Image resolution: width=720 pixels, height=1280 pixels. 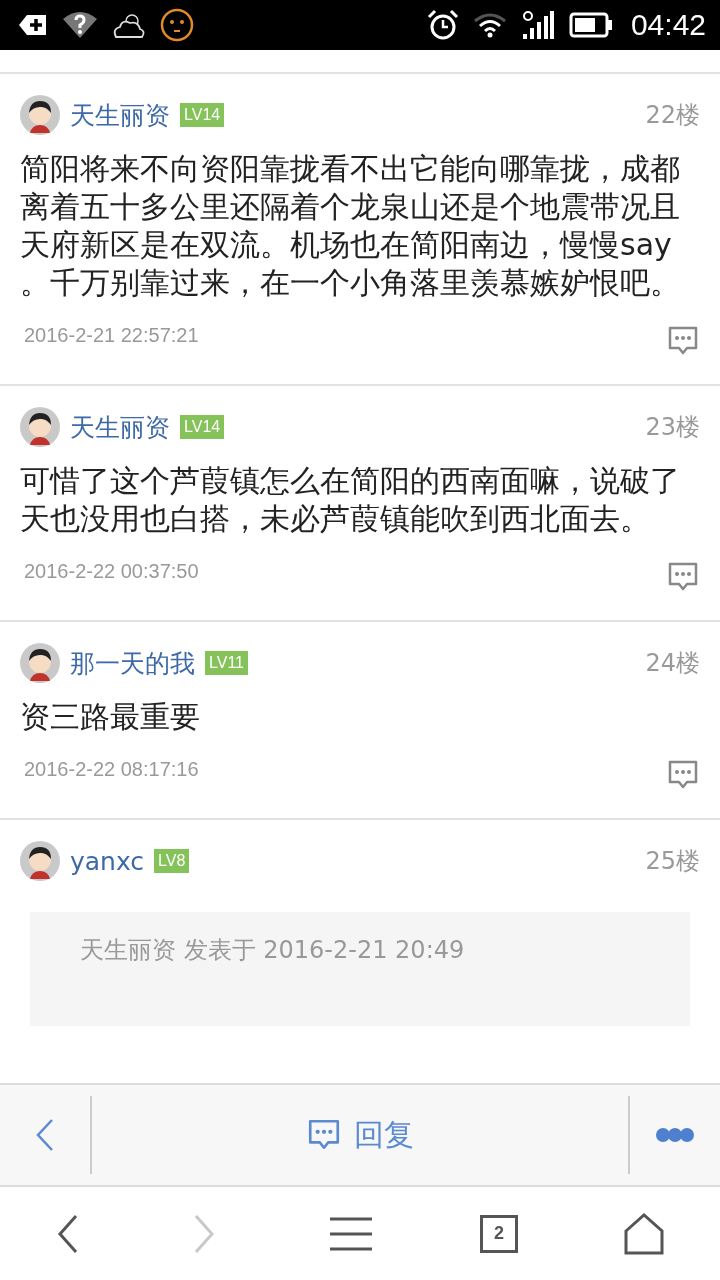 I want to click on battery-icon, so click(x=590, y=25).